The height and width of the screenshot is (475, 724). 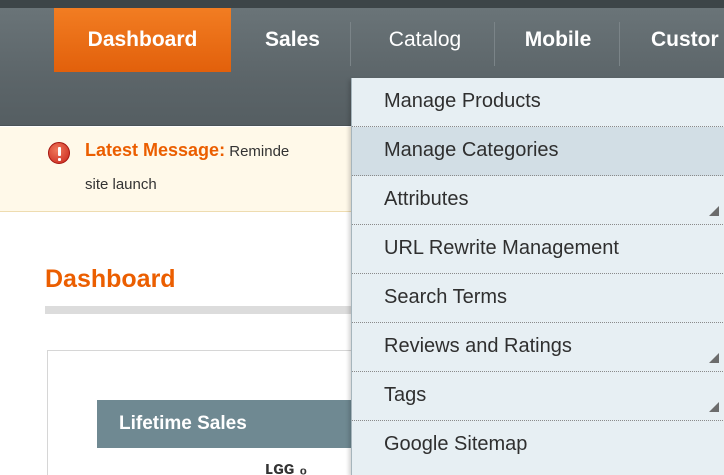 What do you see at coordinates (232, 424) in the screenshot?
I see `lifetime-sales-heading: Lifetime Sales` at bounding box center [232, 424].